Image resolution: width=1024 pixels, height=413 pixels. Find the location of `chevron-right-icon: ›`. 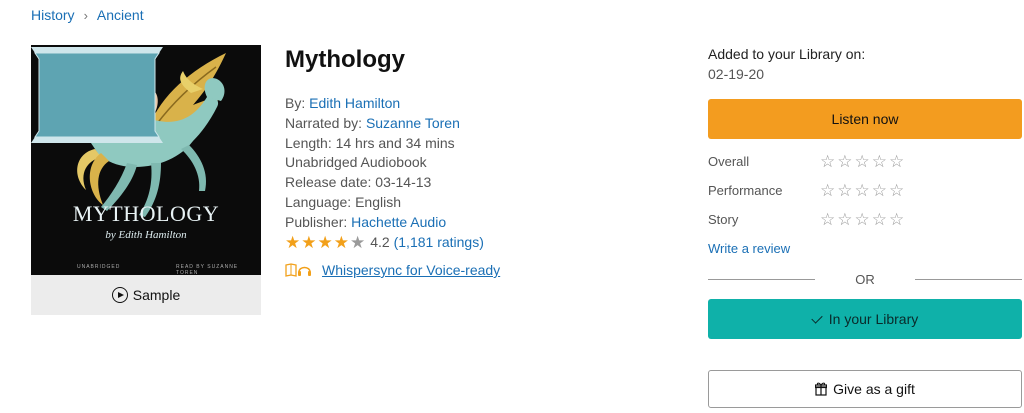

chevron-right-icon: › is located at coordinates (85, 15).